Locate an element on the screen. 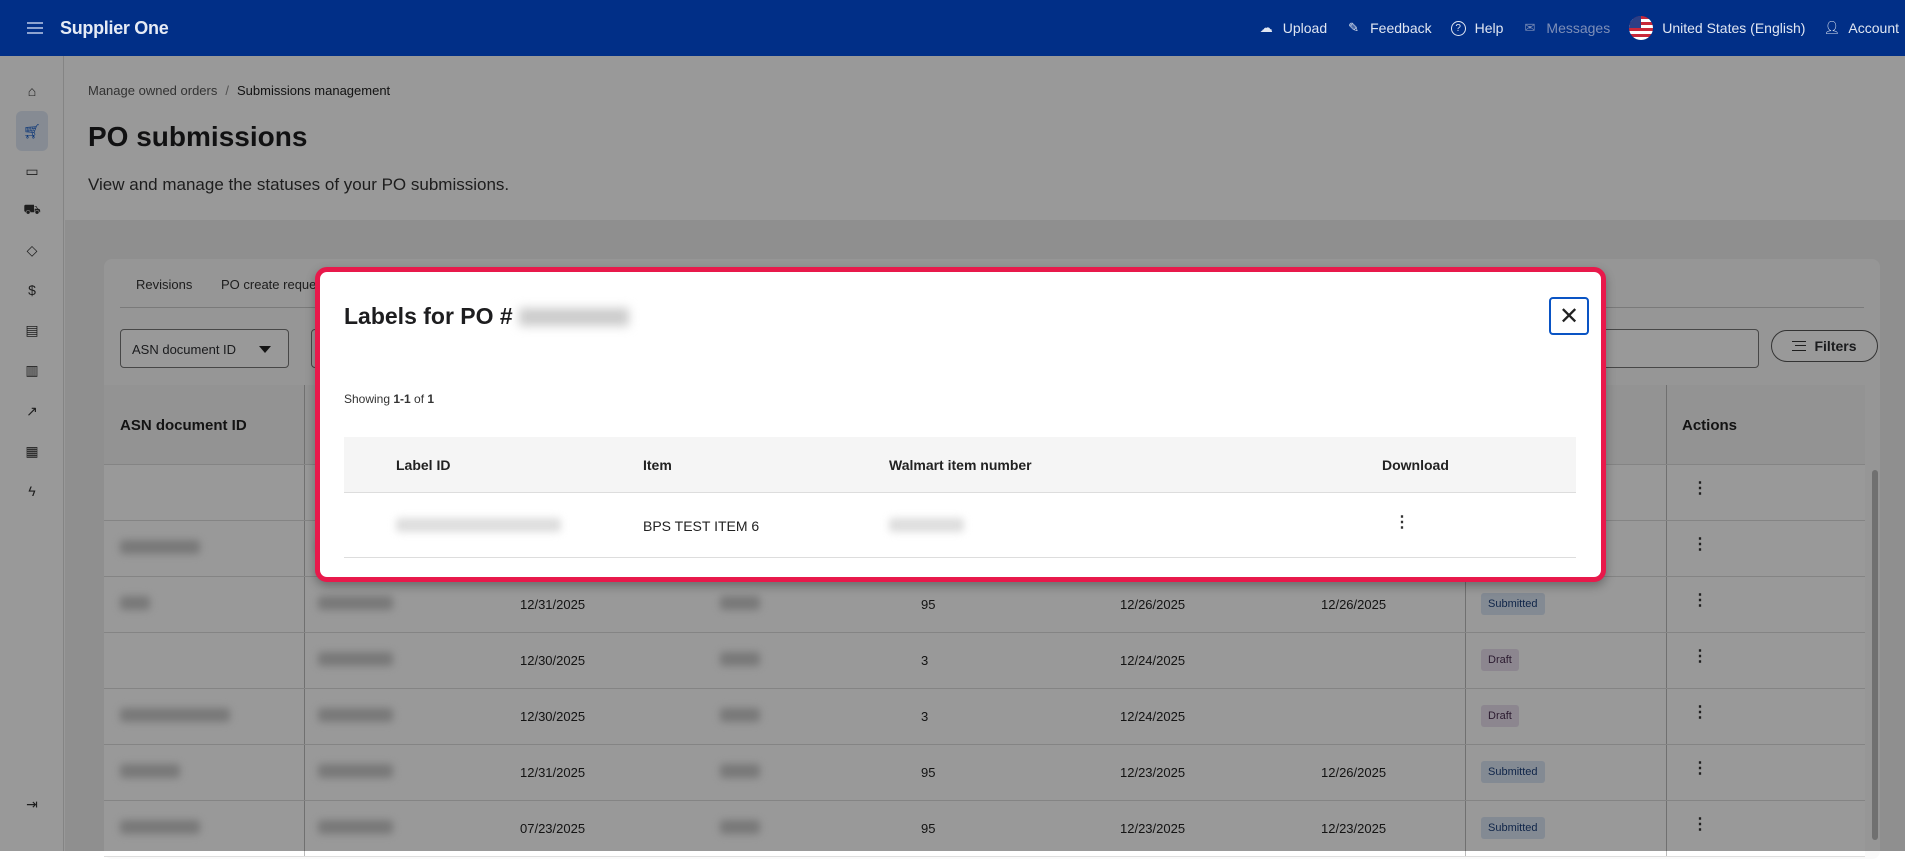 The height and width of the screenshot is (859, 1905). modal-title: Labels for PO # is located at coordinates (486, 316).